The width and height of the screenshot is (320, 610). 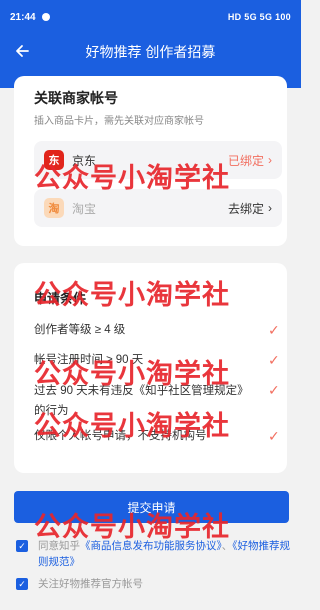 I want to click on shop-name: 京东, so click(x=84, y=160).